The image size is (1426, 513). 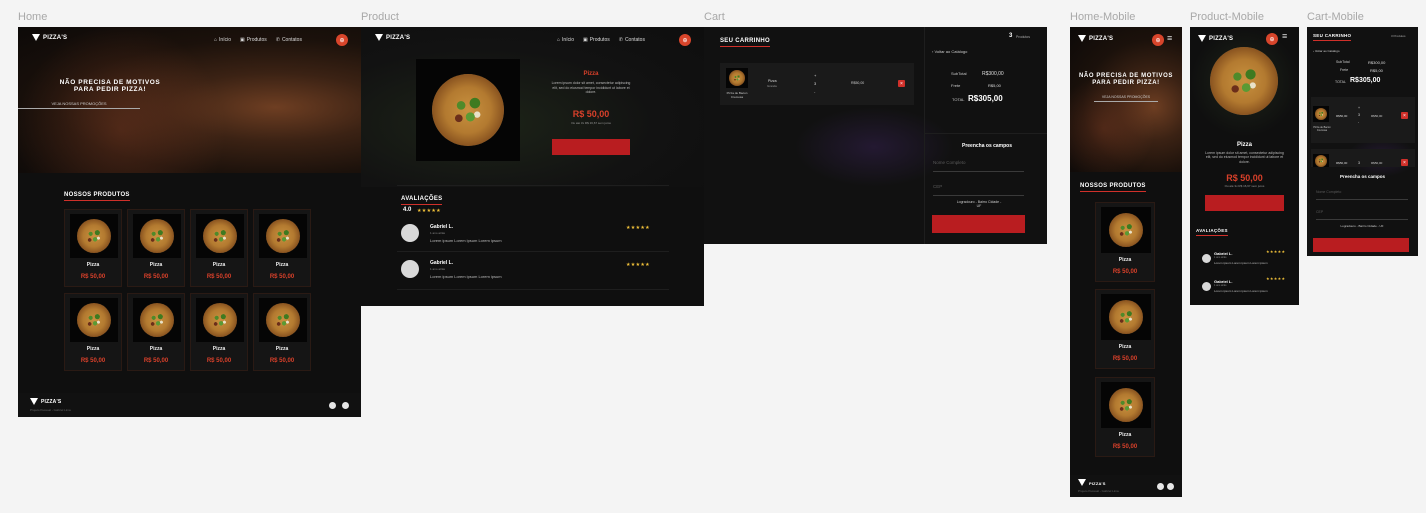 I want to click on hero-banner, so click(x=189, y=100).